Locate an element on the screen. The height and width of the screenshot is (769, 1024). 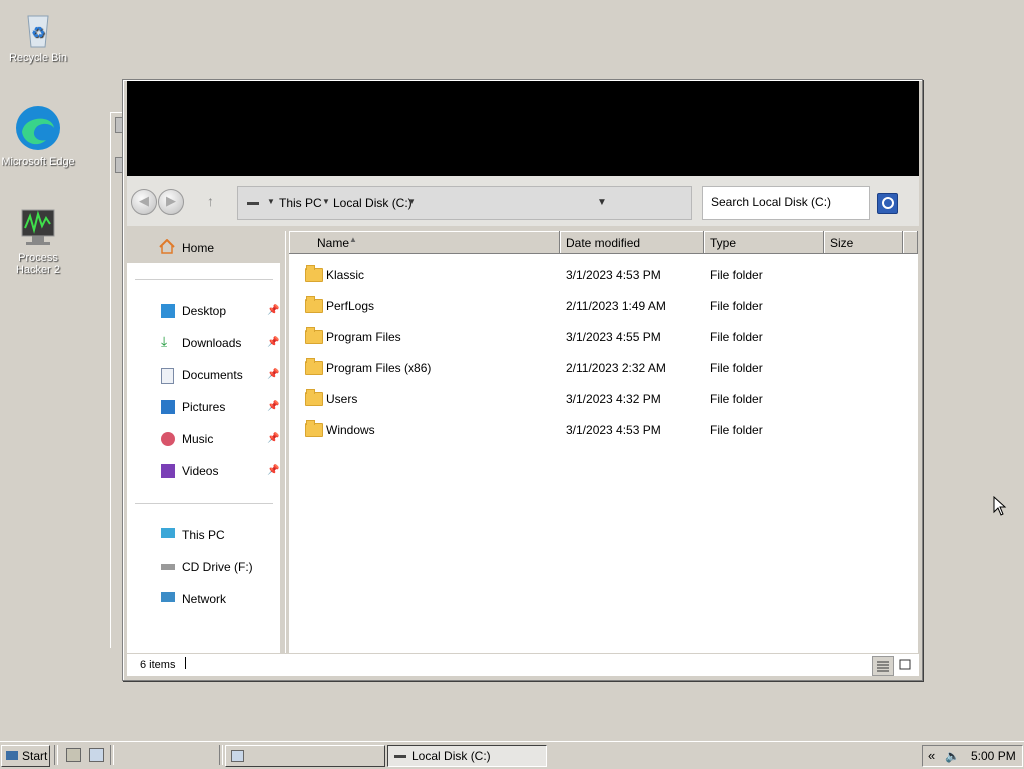
taskbar-button-local-disk: Local Disk (C:) is located at coordinates (467, 756).